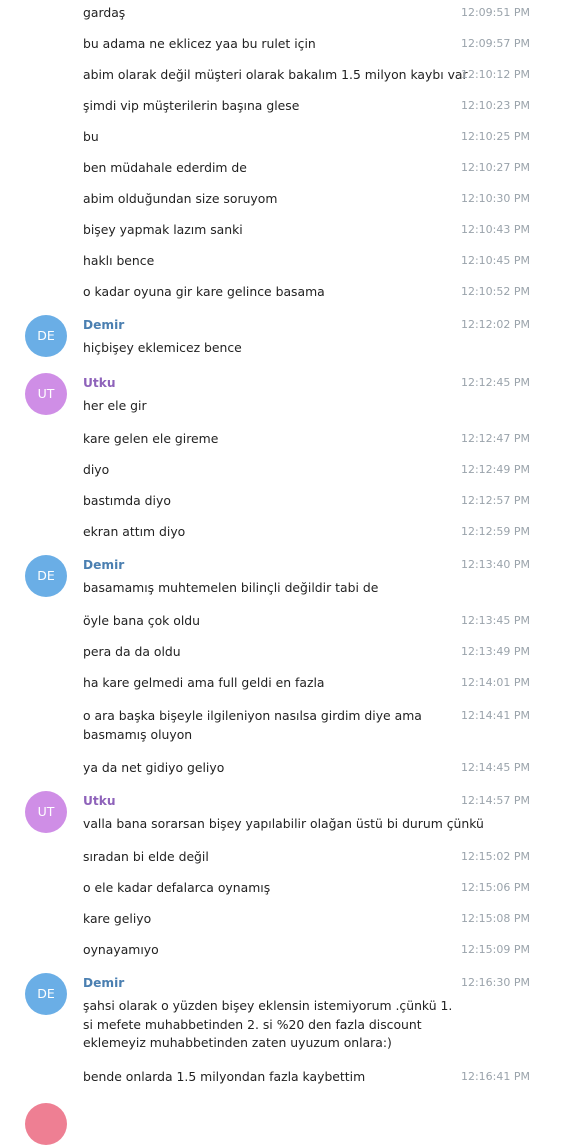 This screenshot has height=1145, width=585. What do you see at coordinates (495, 620) in the screenshot?
I see `message-timestamp: 12:13:45 PM` at bounding box center [495, 620].